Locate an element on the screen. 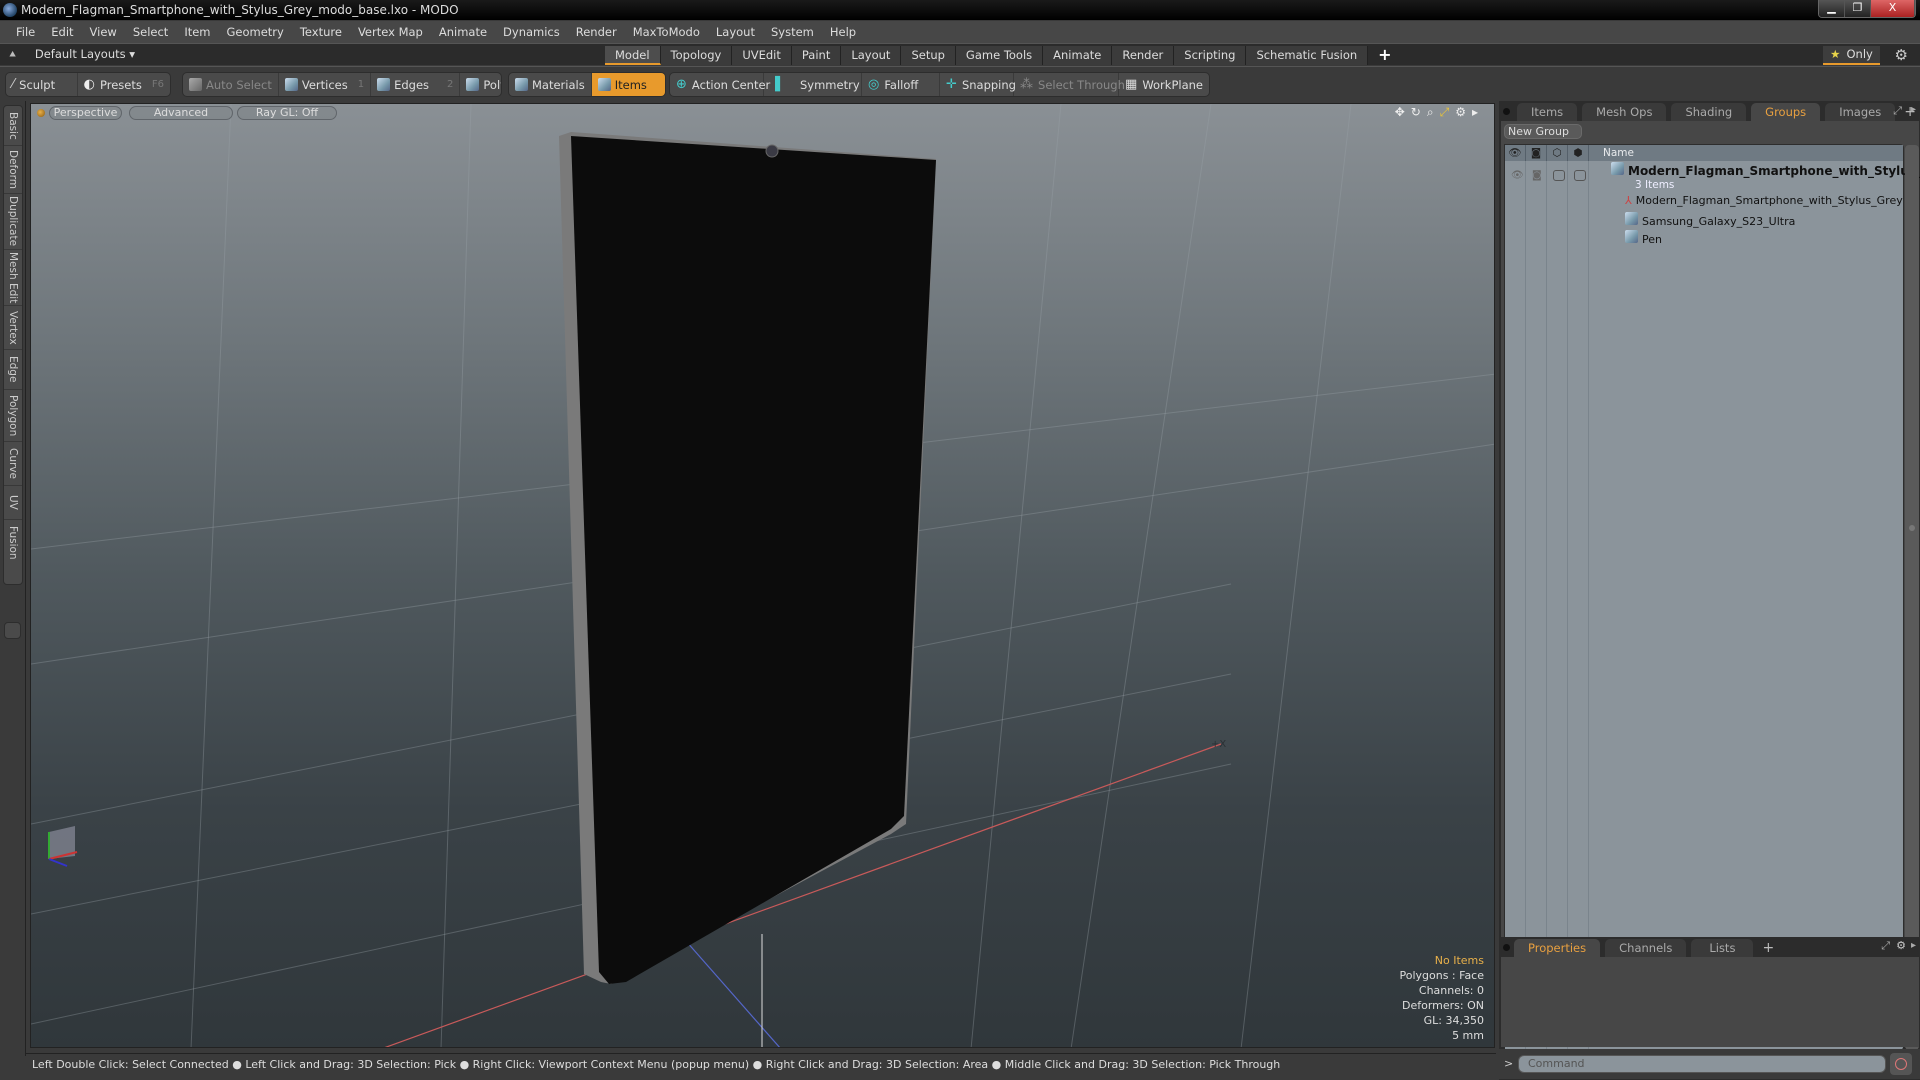 The width and height of the screenshot is (1920, 1080). view-mode-dropdown: Perspective is located at coordinates (85, 113).